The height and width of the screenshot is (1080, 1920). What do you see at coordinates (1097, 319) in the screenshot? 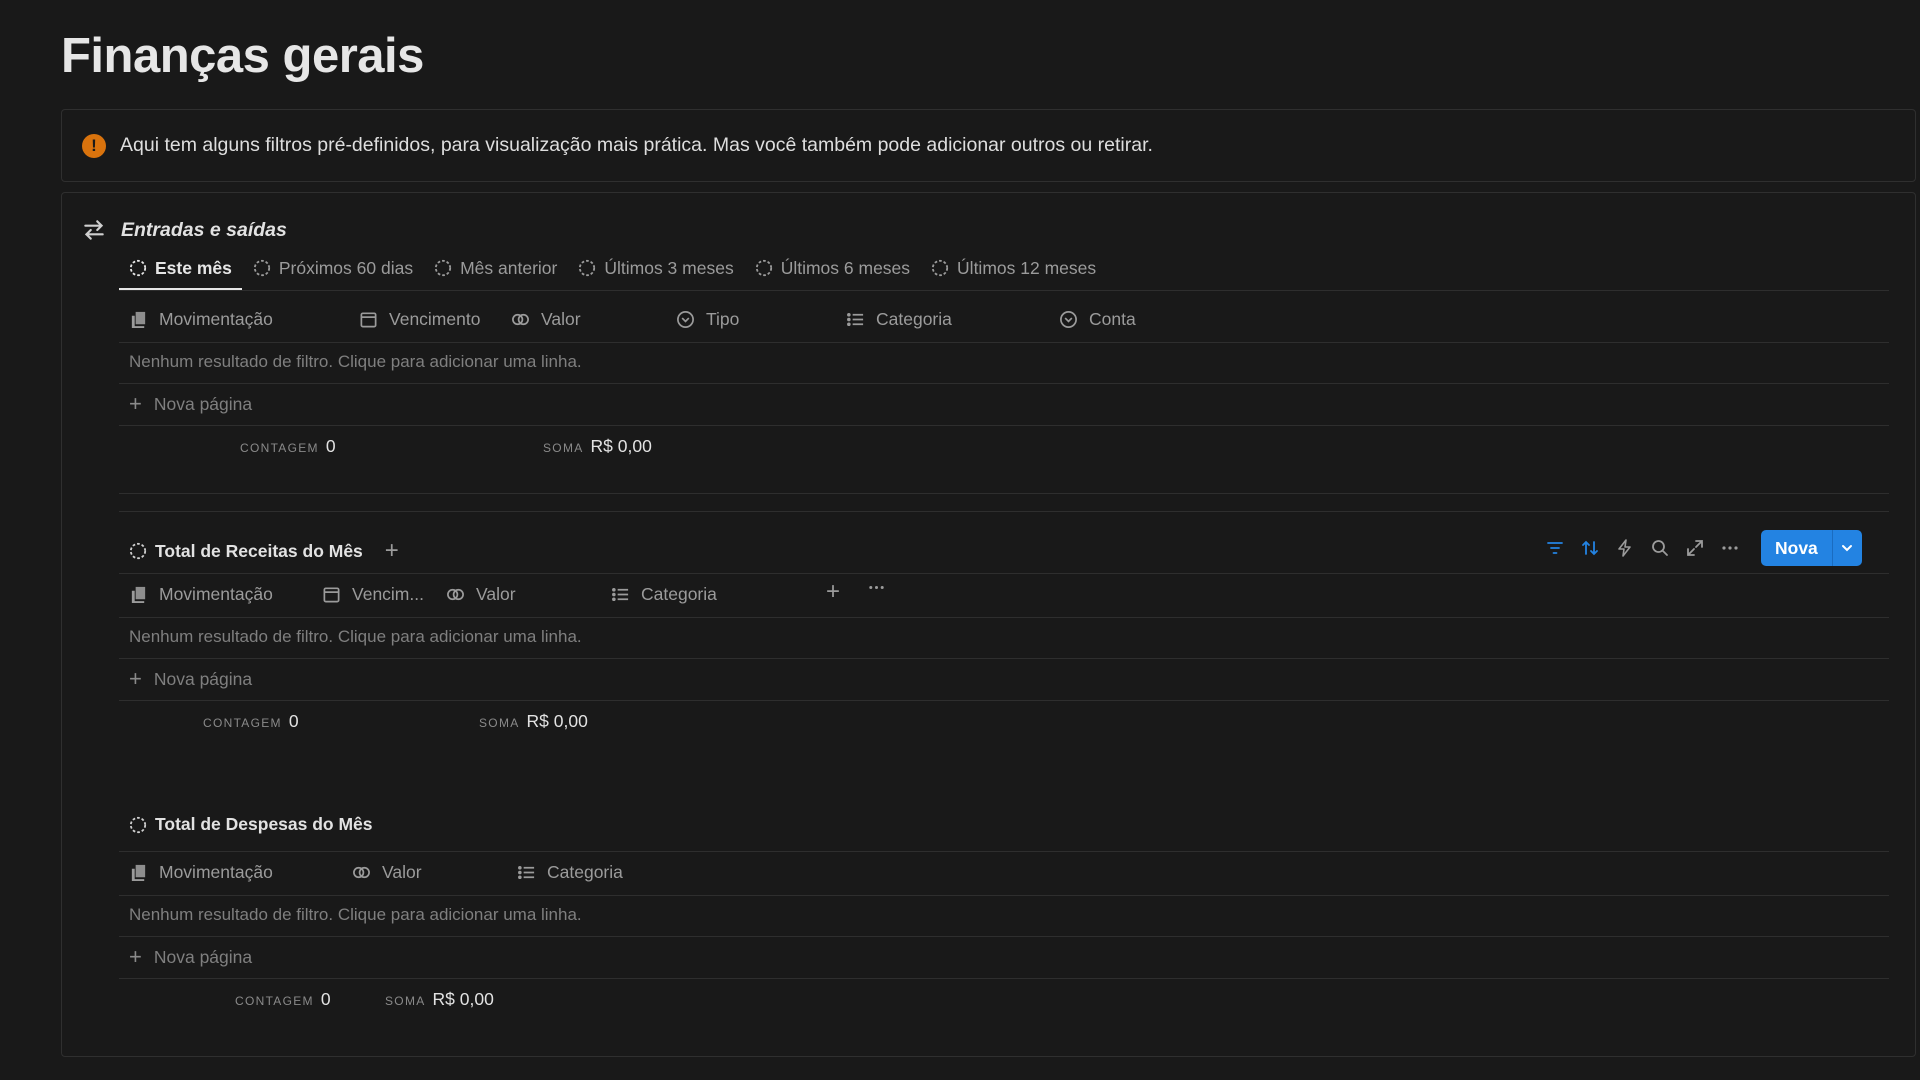
I see `column-header-conta: Conta` at bounding box center [1097, 319].